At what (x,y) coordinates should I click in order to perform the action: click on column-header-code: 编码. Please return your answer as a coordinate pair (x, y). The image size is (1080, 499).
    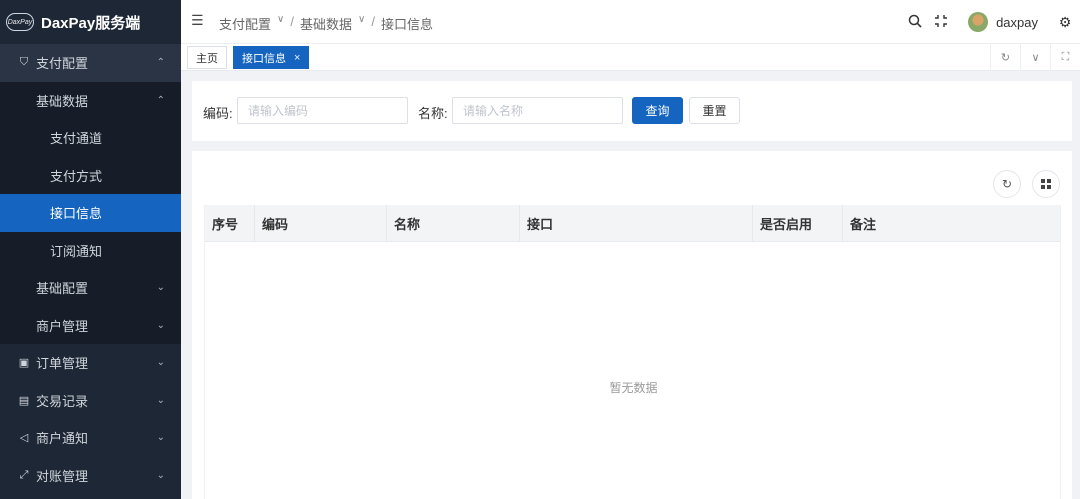
    Looking at the image, I should click on (321, 223).